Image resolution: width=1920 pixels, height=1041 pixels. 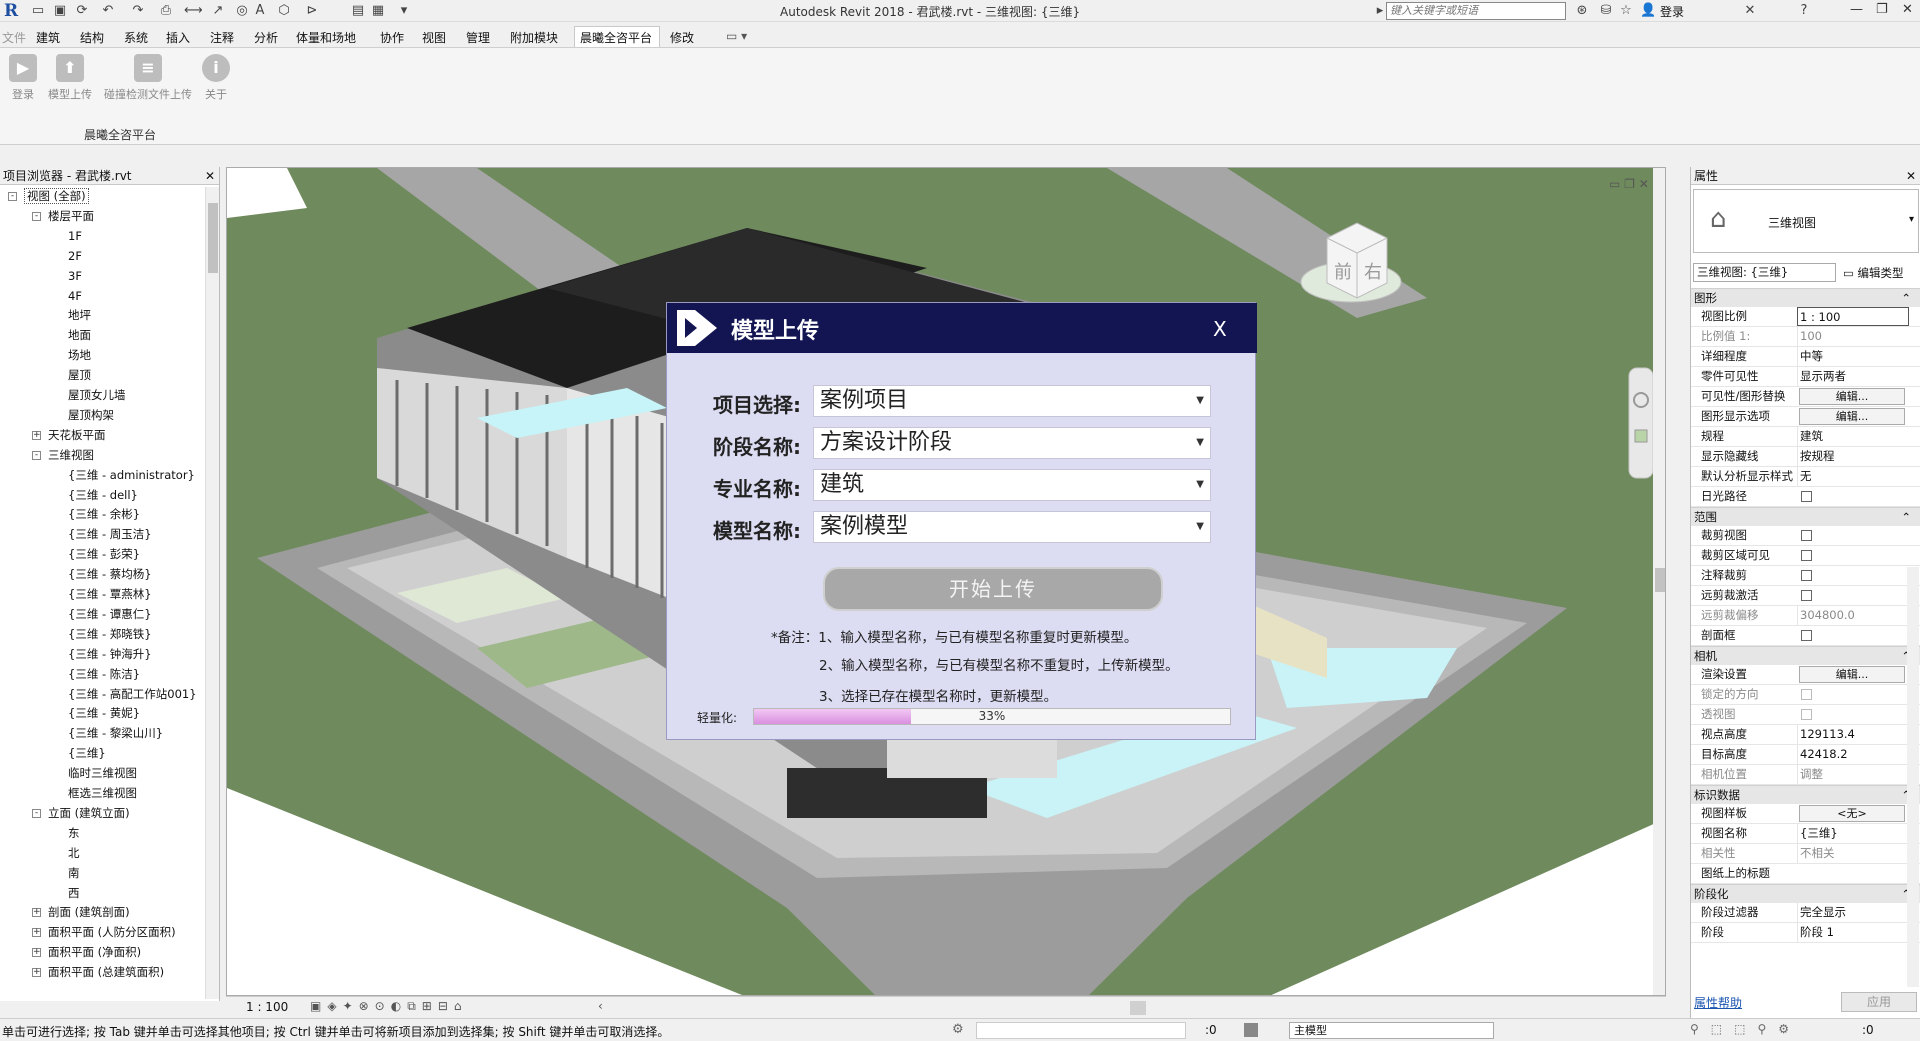 What do you see at coordinates (434, 37) in the screenshot?
I see `tab-view: 视图` at bounding box center [434, 37].